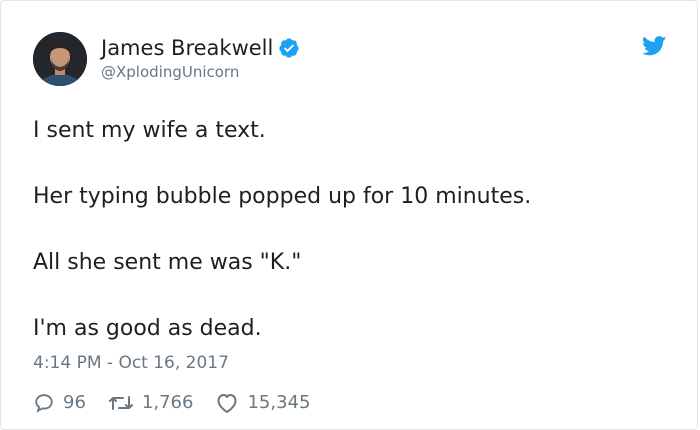 The image size is (700, 430). Describe the element at coordinates (60, 59) in the screenshot. I see `avatar` at that location.